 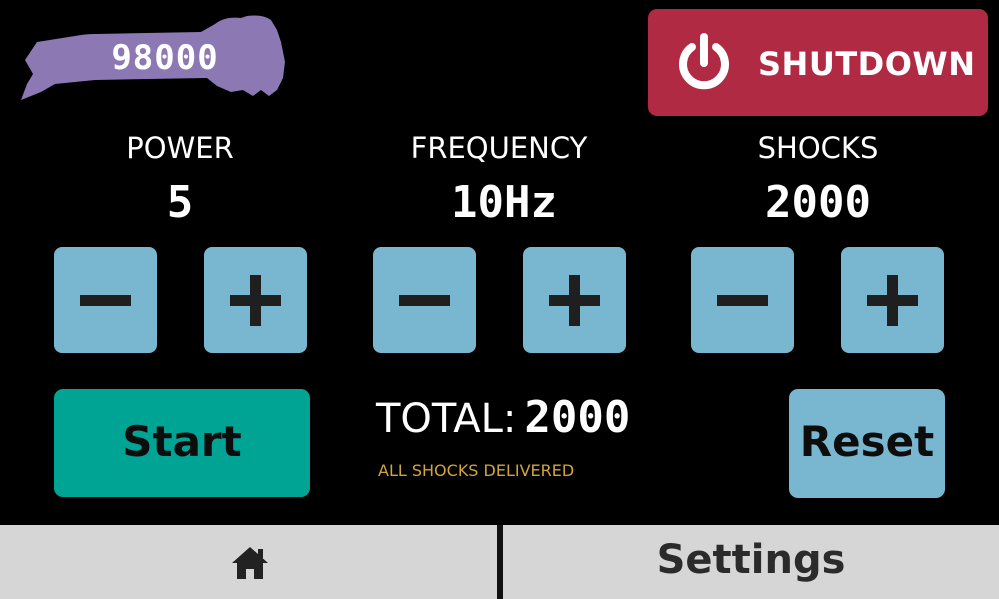 I want to click on power-decrease-button, so click(x=105, y=300).